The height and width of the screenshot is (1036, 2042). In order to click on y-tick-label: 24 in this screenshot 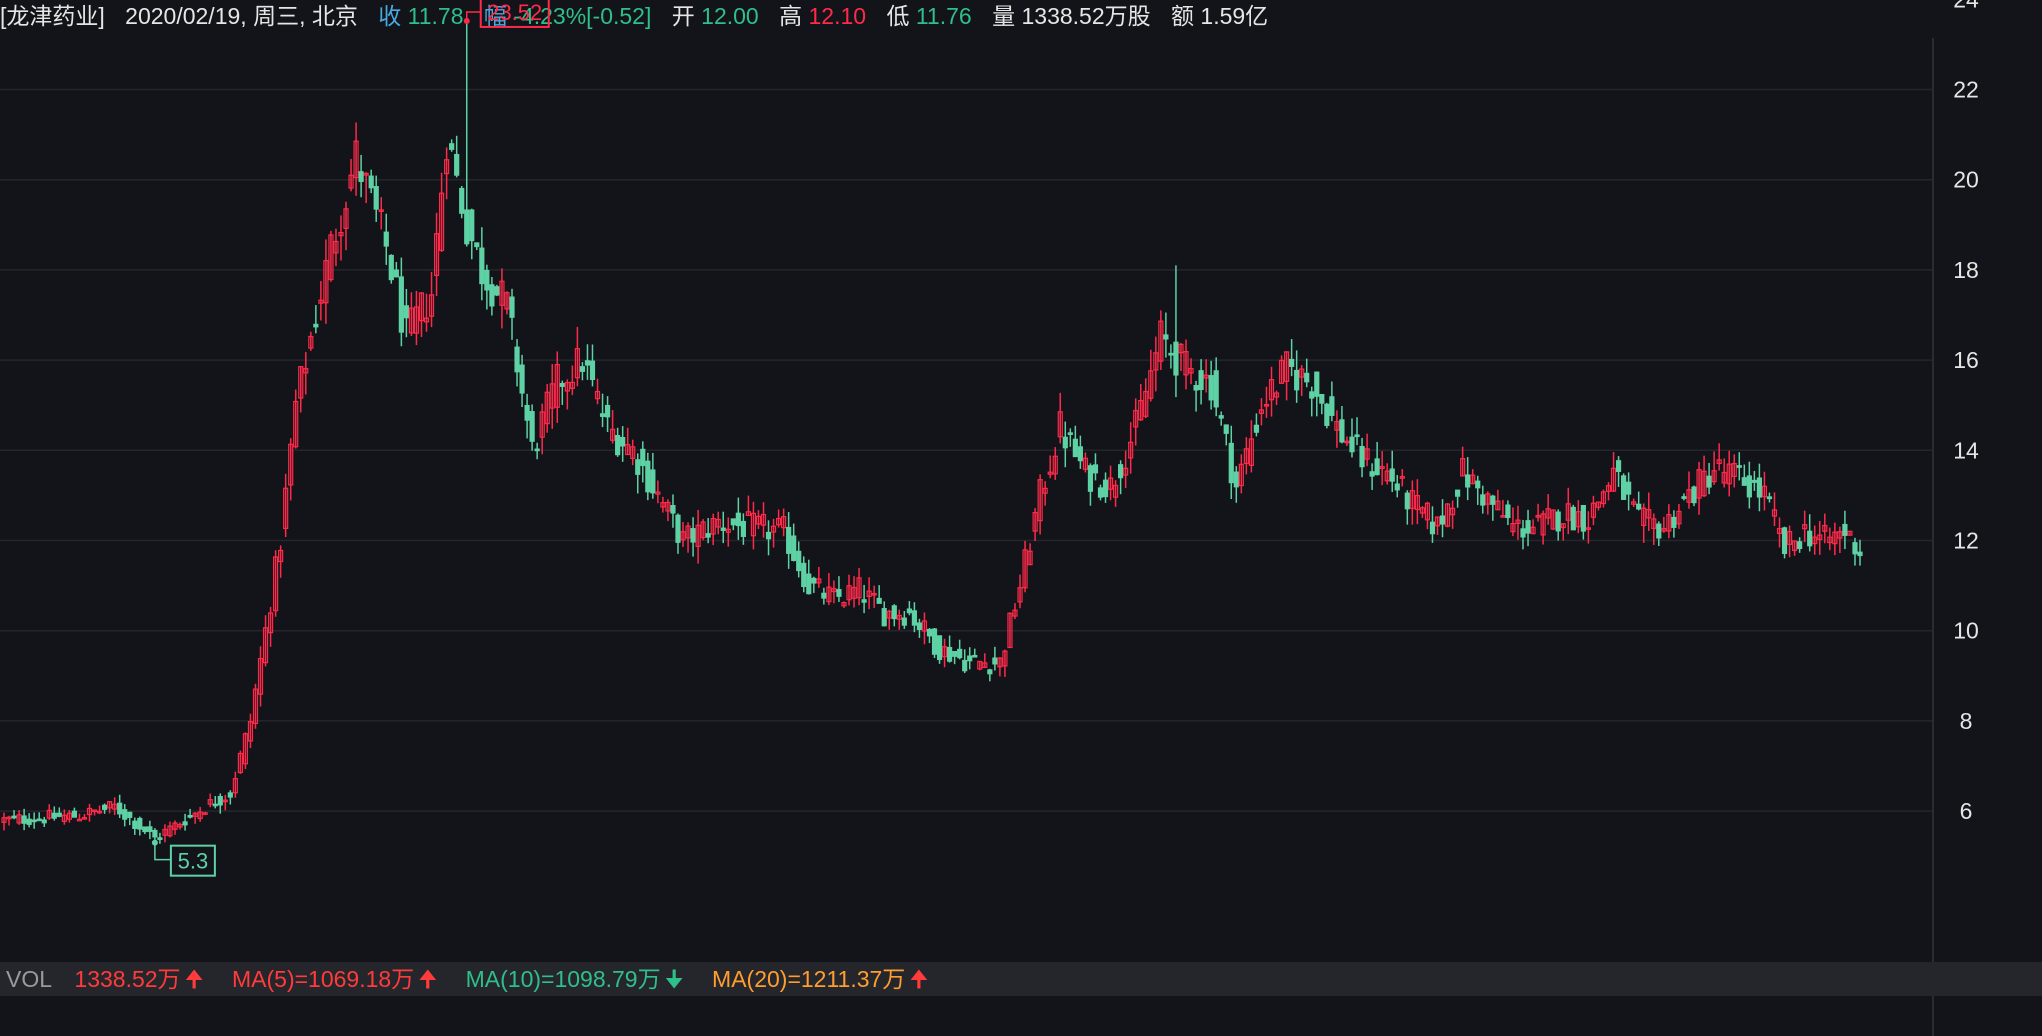, I will do `click(1966, 6)`.